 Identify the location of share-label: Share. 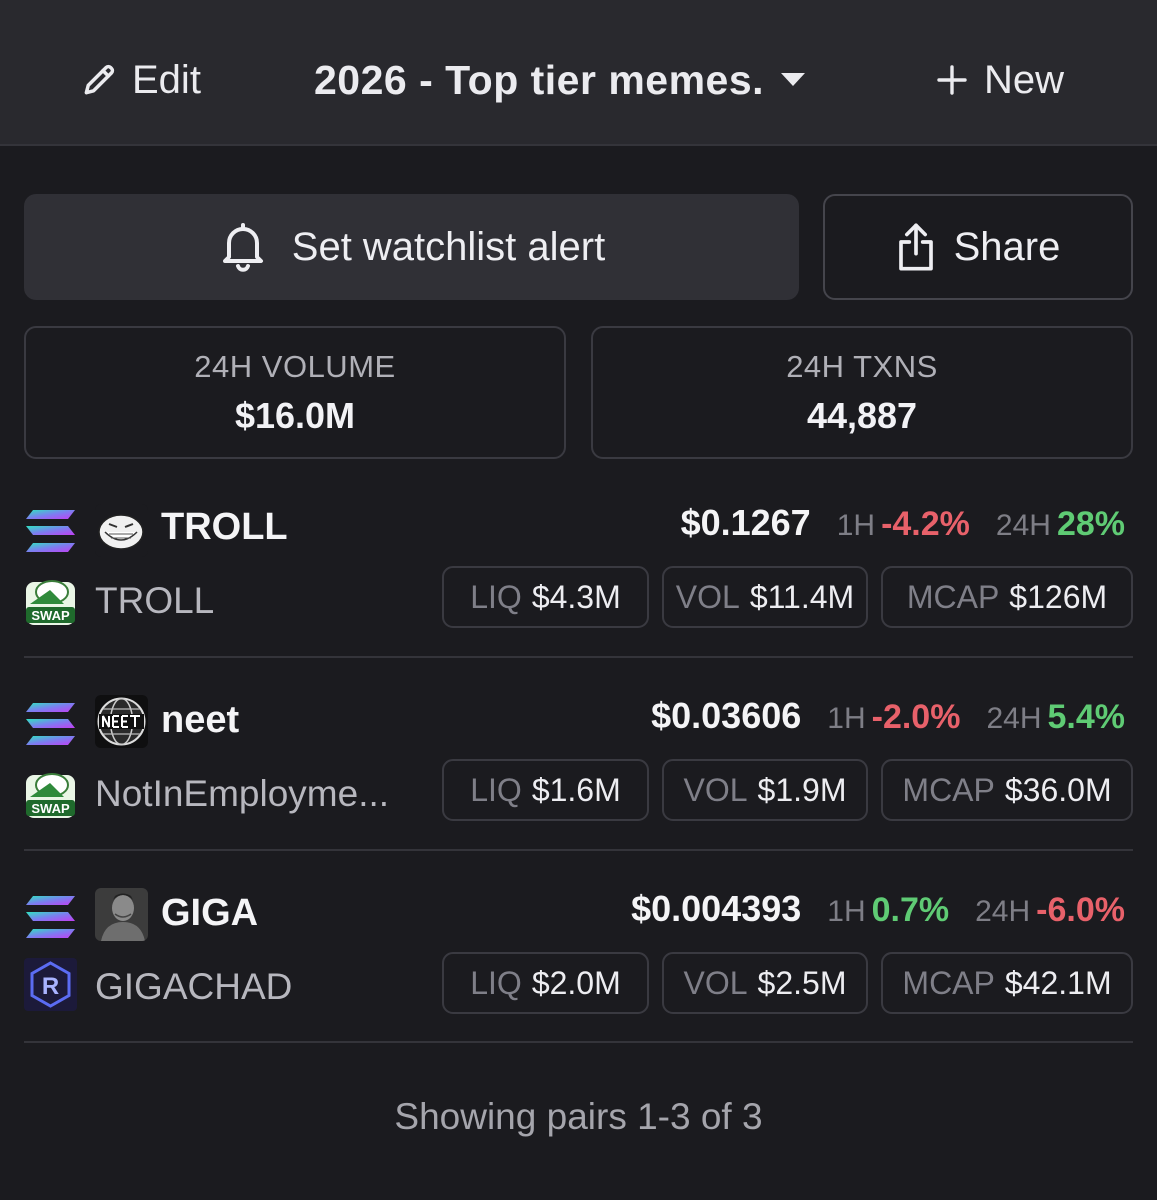
(1007, 246).